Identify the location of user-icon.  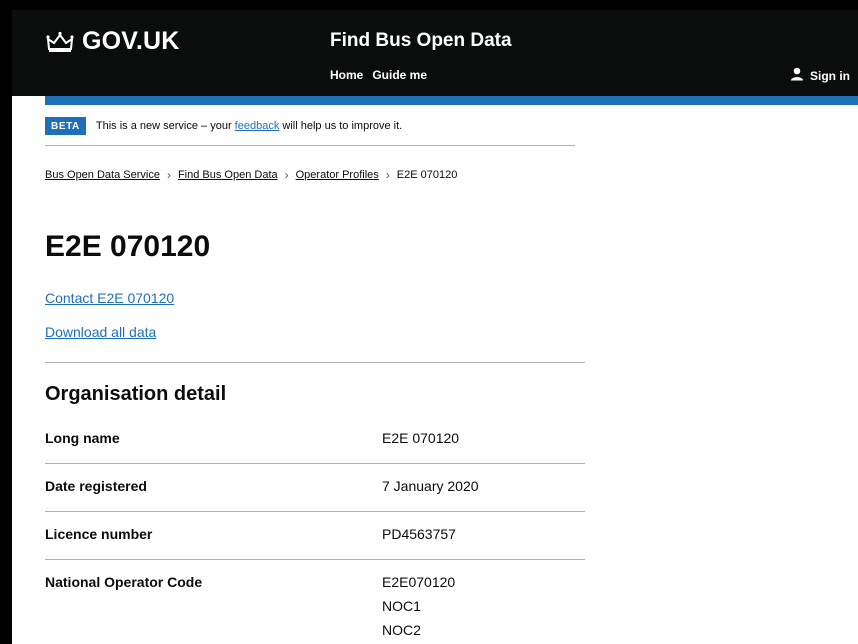
(797, 75).